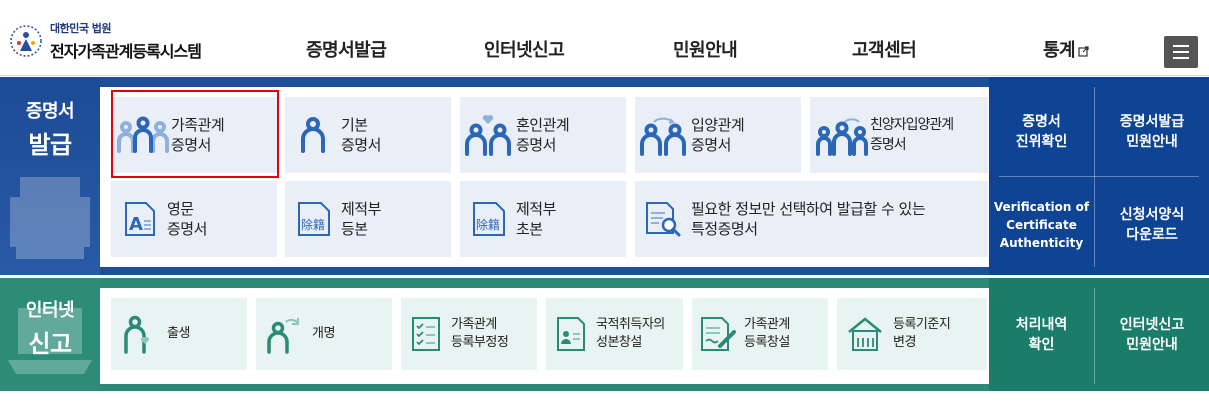 This screenshot has height=405, width=1209. I want to click on svg-text: A, so click(136, 224).